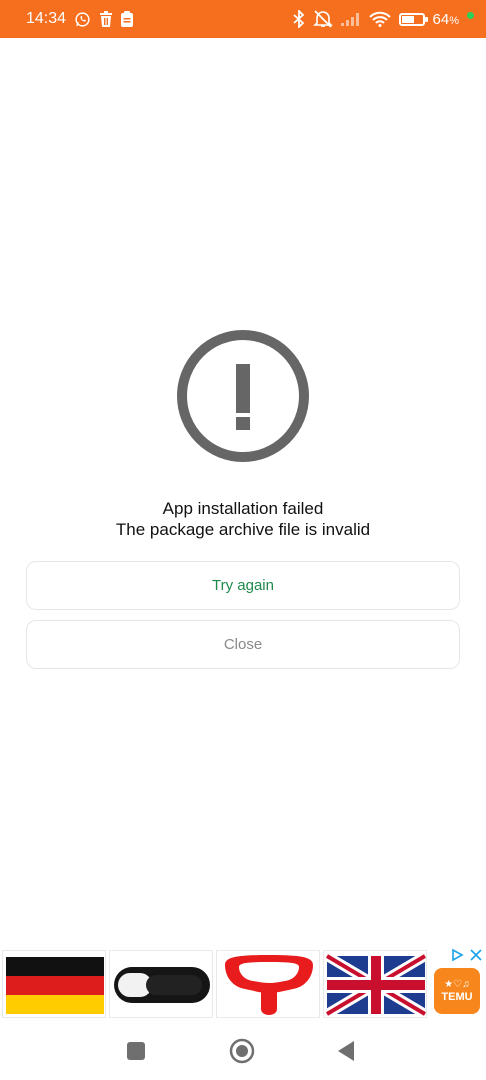  What do you see at coordinates (375, 984) in the screenshot?
I see `ad-item-uk-flag` at bounding box center [375, 984].